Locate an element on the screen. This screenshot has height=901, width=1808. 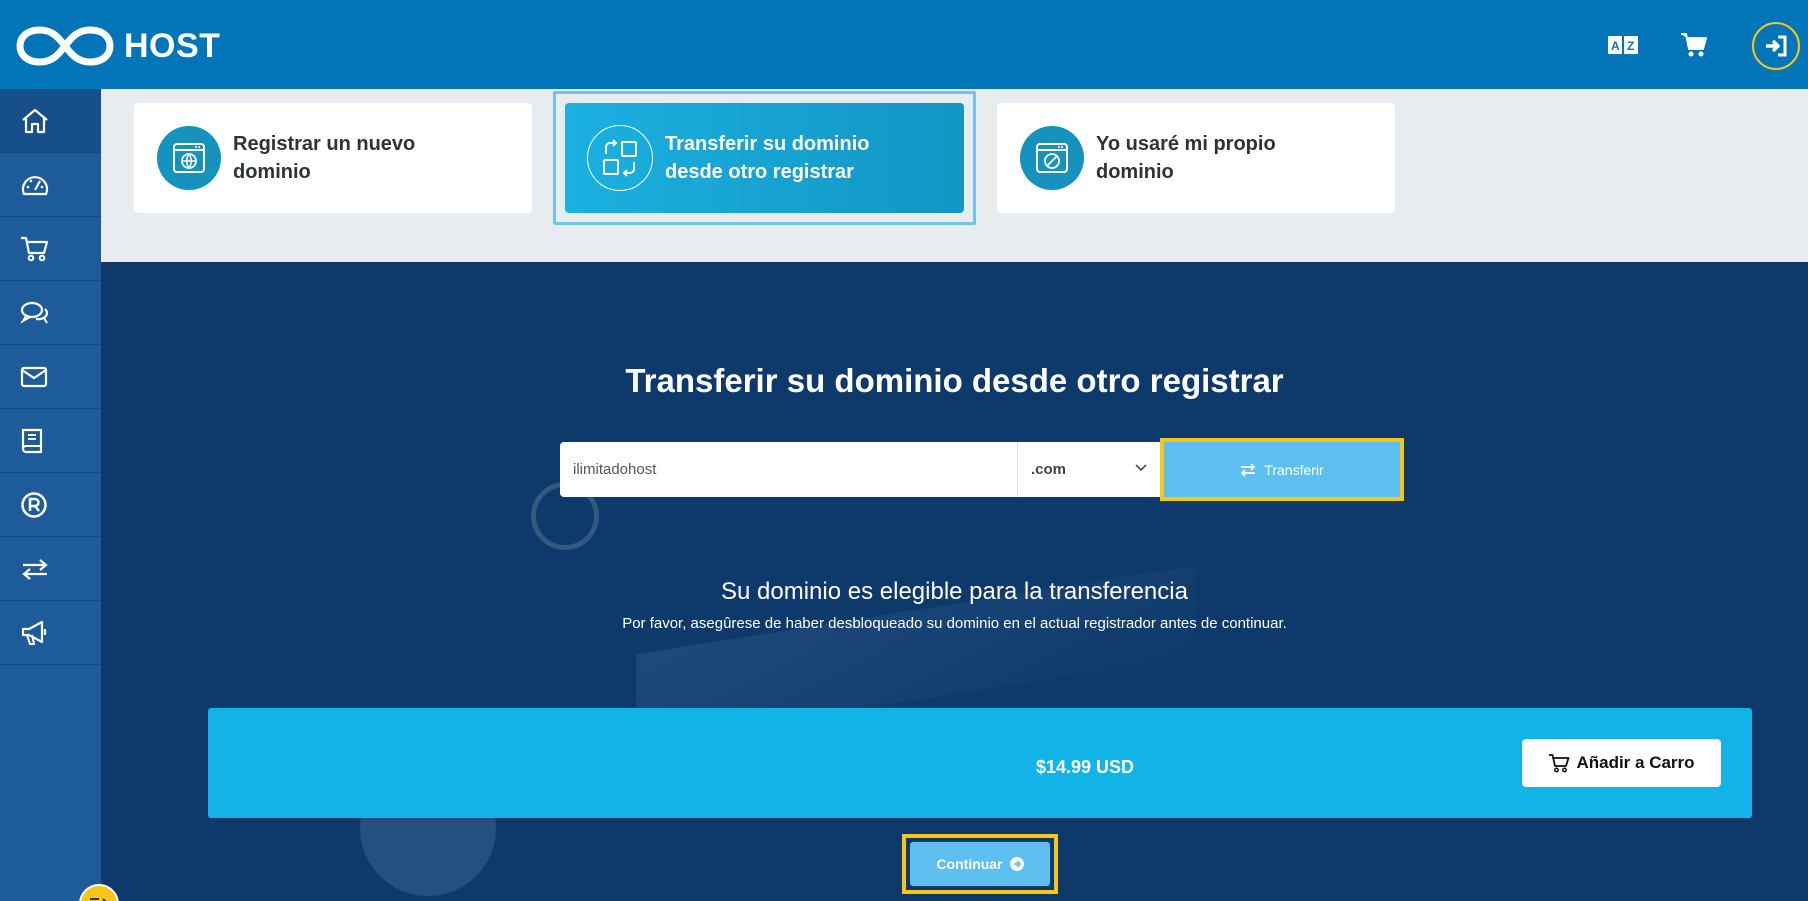
sidebar-item-support is located at coordinates (50, 313).